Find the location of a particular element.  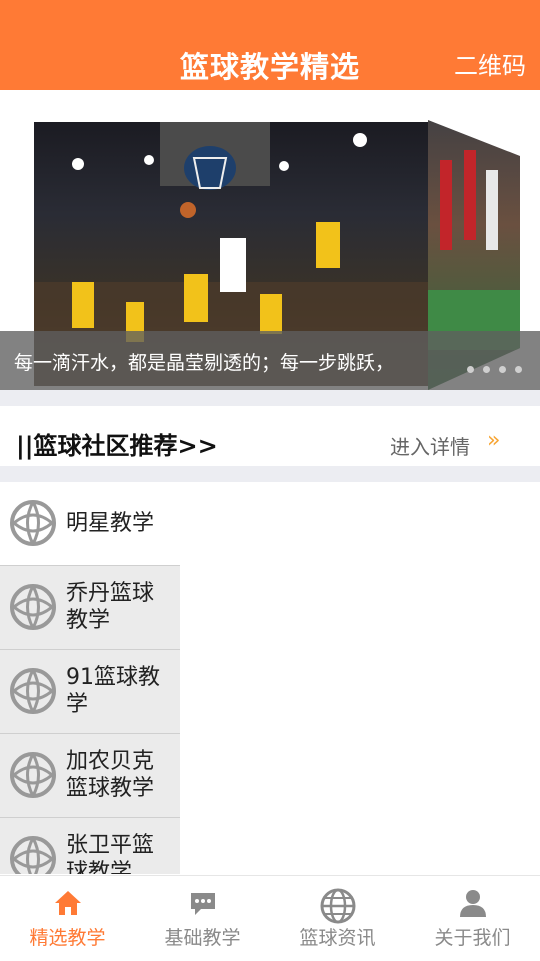

section-title: ||篮球社区推荐>> is located at coordinates (117, 446).